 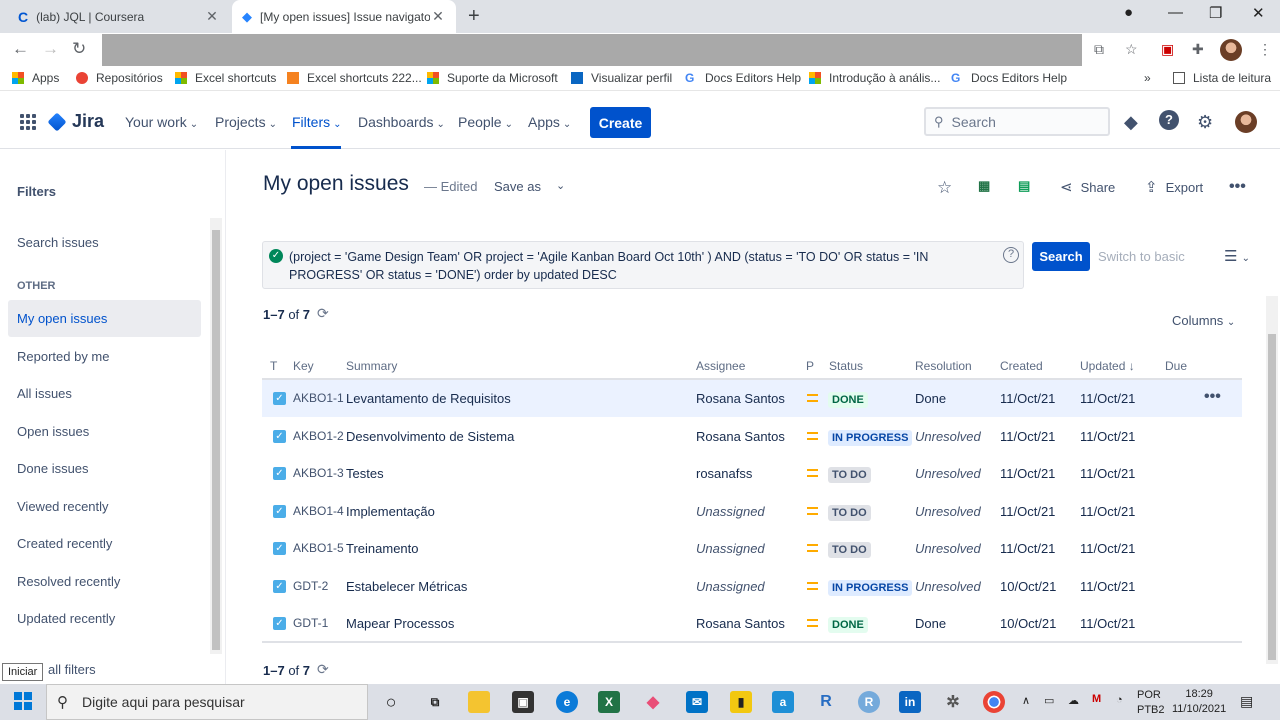 I want to click on battery-icon: ▭, so click(x=1049, y=700).